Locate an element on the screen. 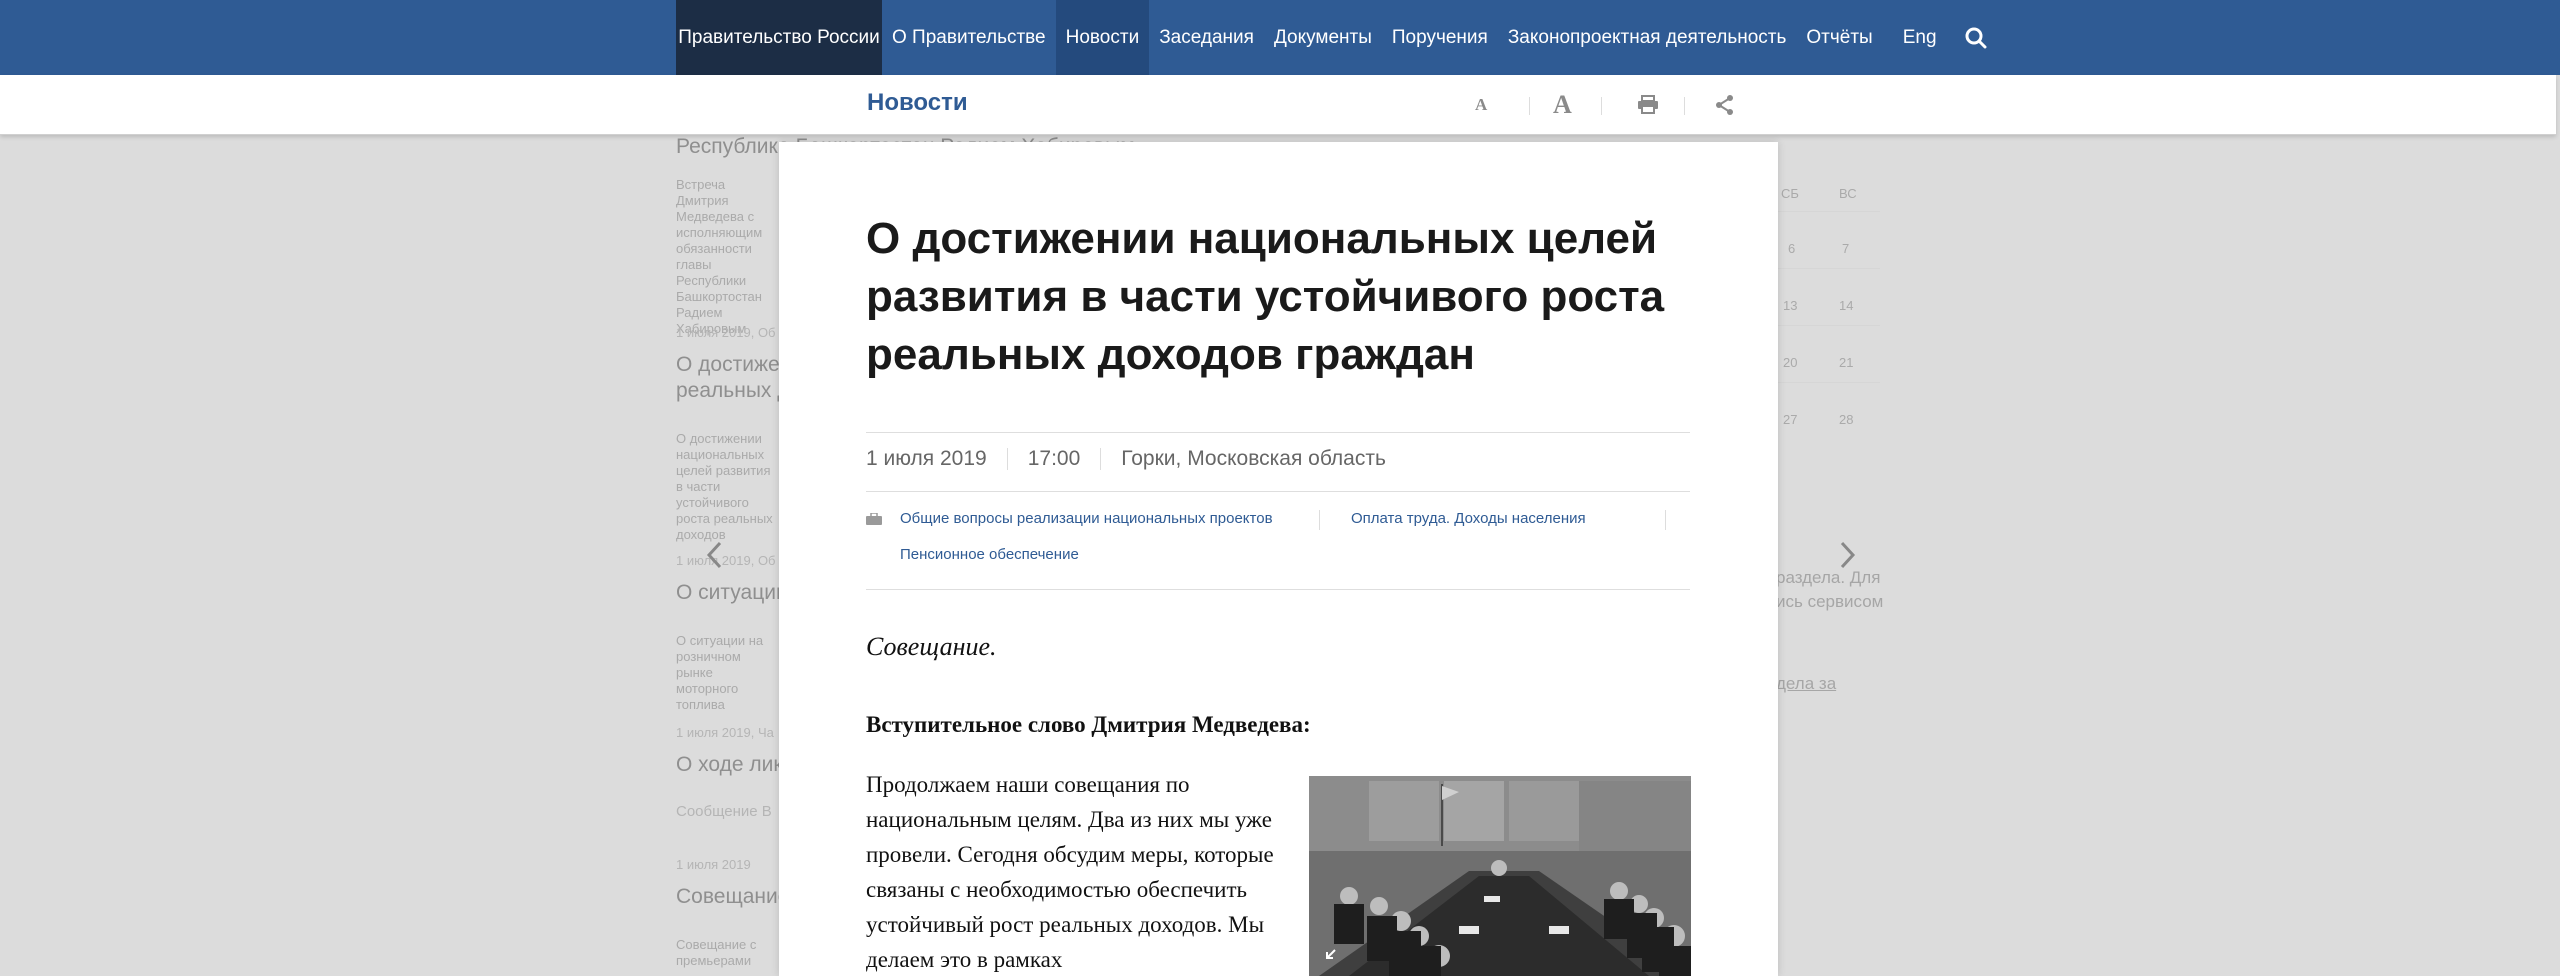  nav-item-meetings: Заседания is located at coordinates (1206, 37).